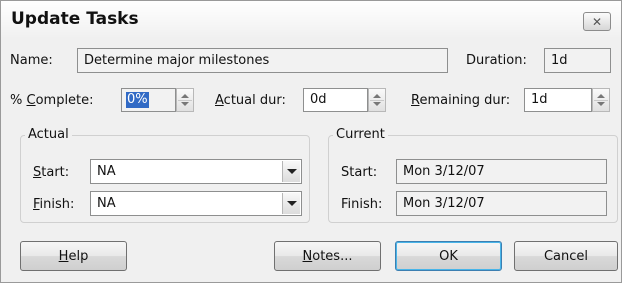 Image resolution: width=622 pixels, height=283 pixels. What do you see at coordinates (577, 60) in the screenshot?
I see `duration-field: 1d` at bounding box center [577, 60].